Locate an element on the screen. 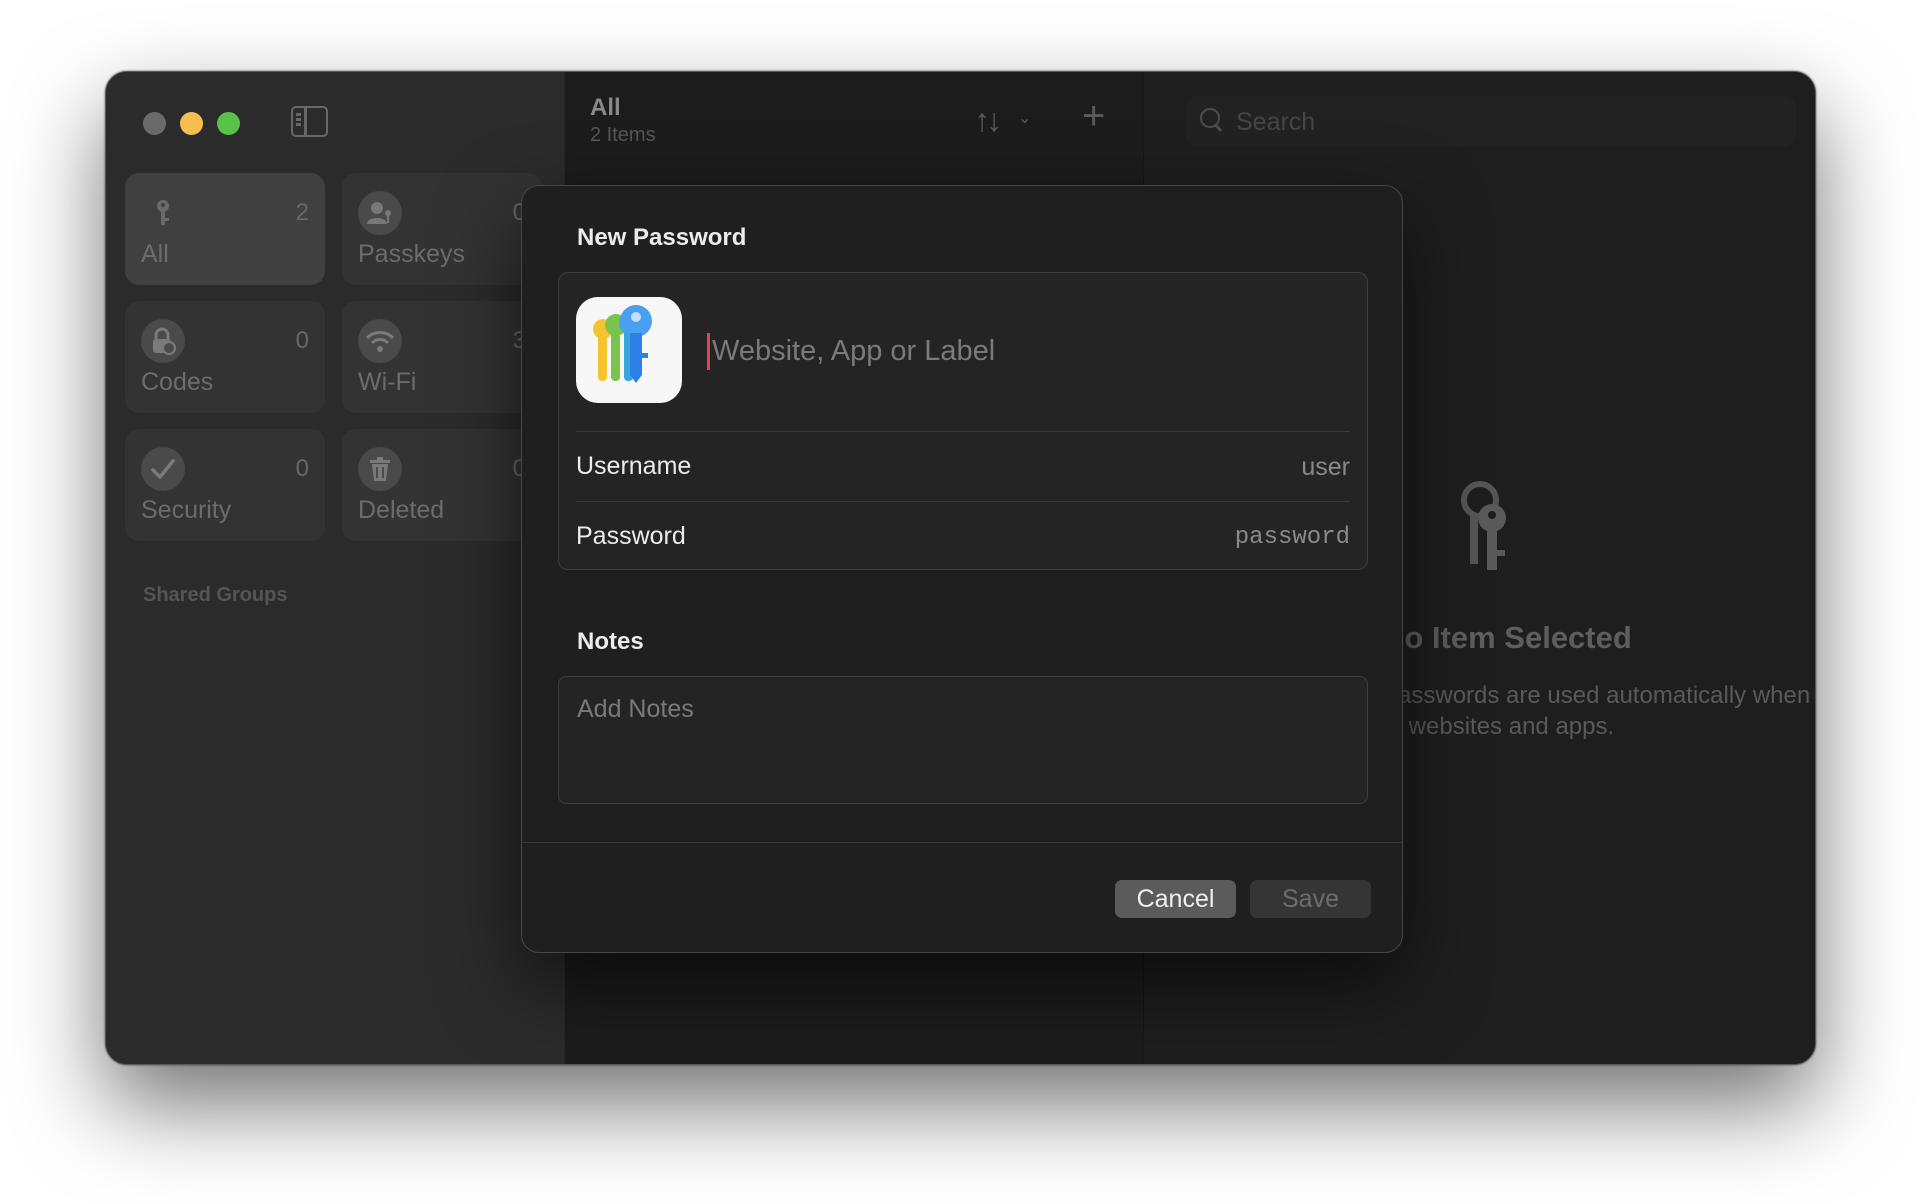  tile-label: Passkeys is located at coordinates (411, 254).